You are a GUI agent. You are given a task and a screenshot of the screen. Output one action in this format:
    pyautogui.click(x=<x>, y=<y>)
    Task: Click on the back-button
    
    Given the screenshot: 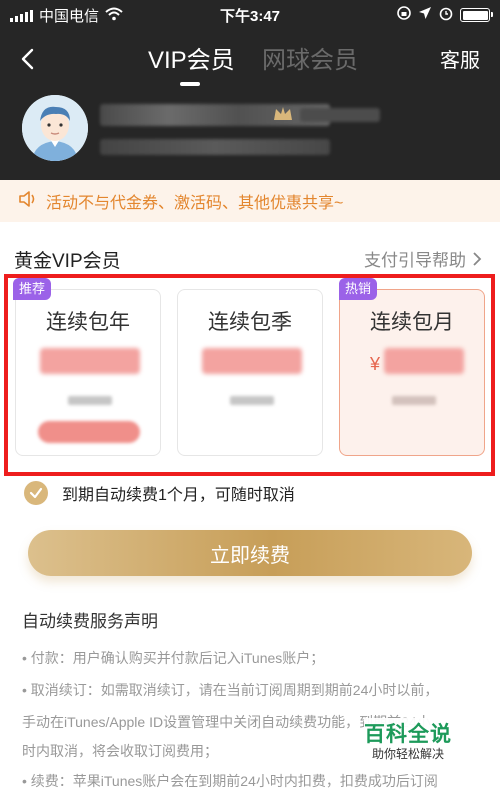 What is the action you would take?
    pyautogui.click(x=27, y=59)
    